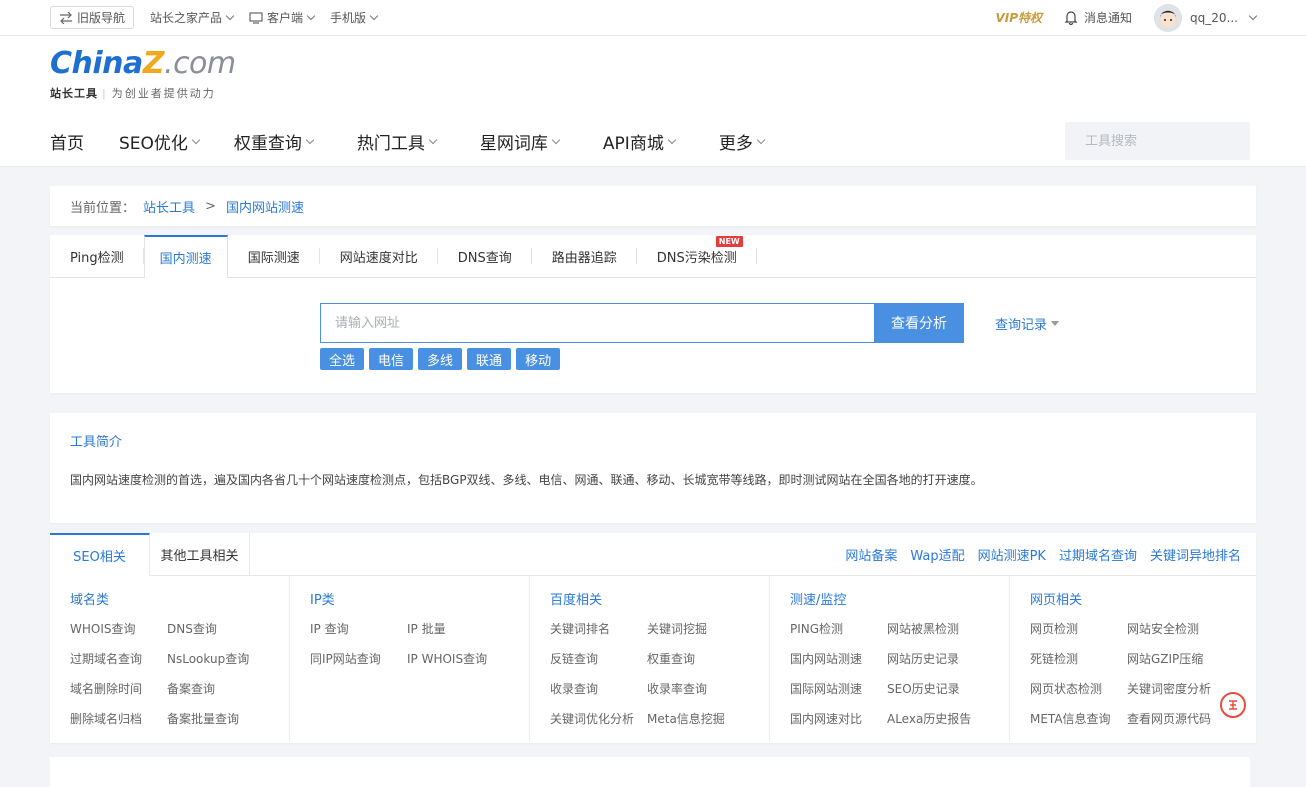 This screenshot has height=787, width=1306. I want to click on bell-icon, so click(1071, 18).